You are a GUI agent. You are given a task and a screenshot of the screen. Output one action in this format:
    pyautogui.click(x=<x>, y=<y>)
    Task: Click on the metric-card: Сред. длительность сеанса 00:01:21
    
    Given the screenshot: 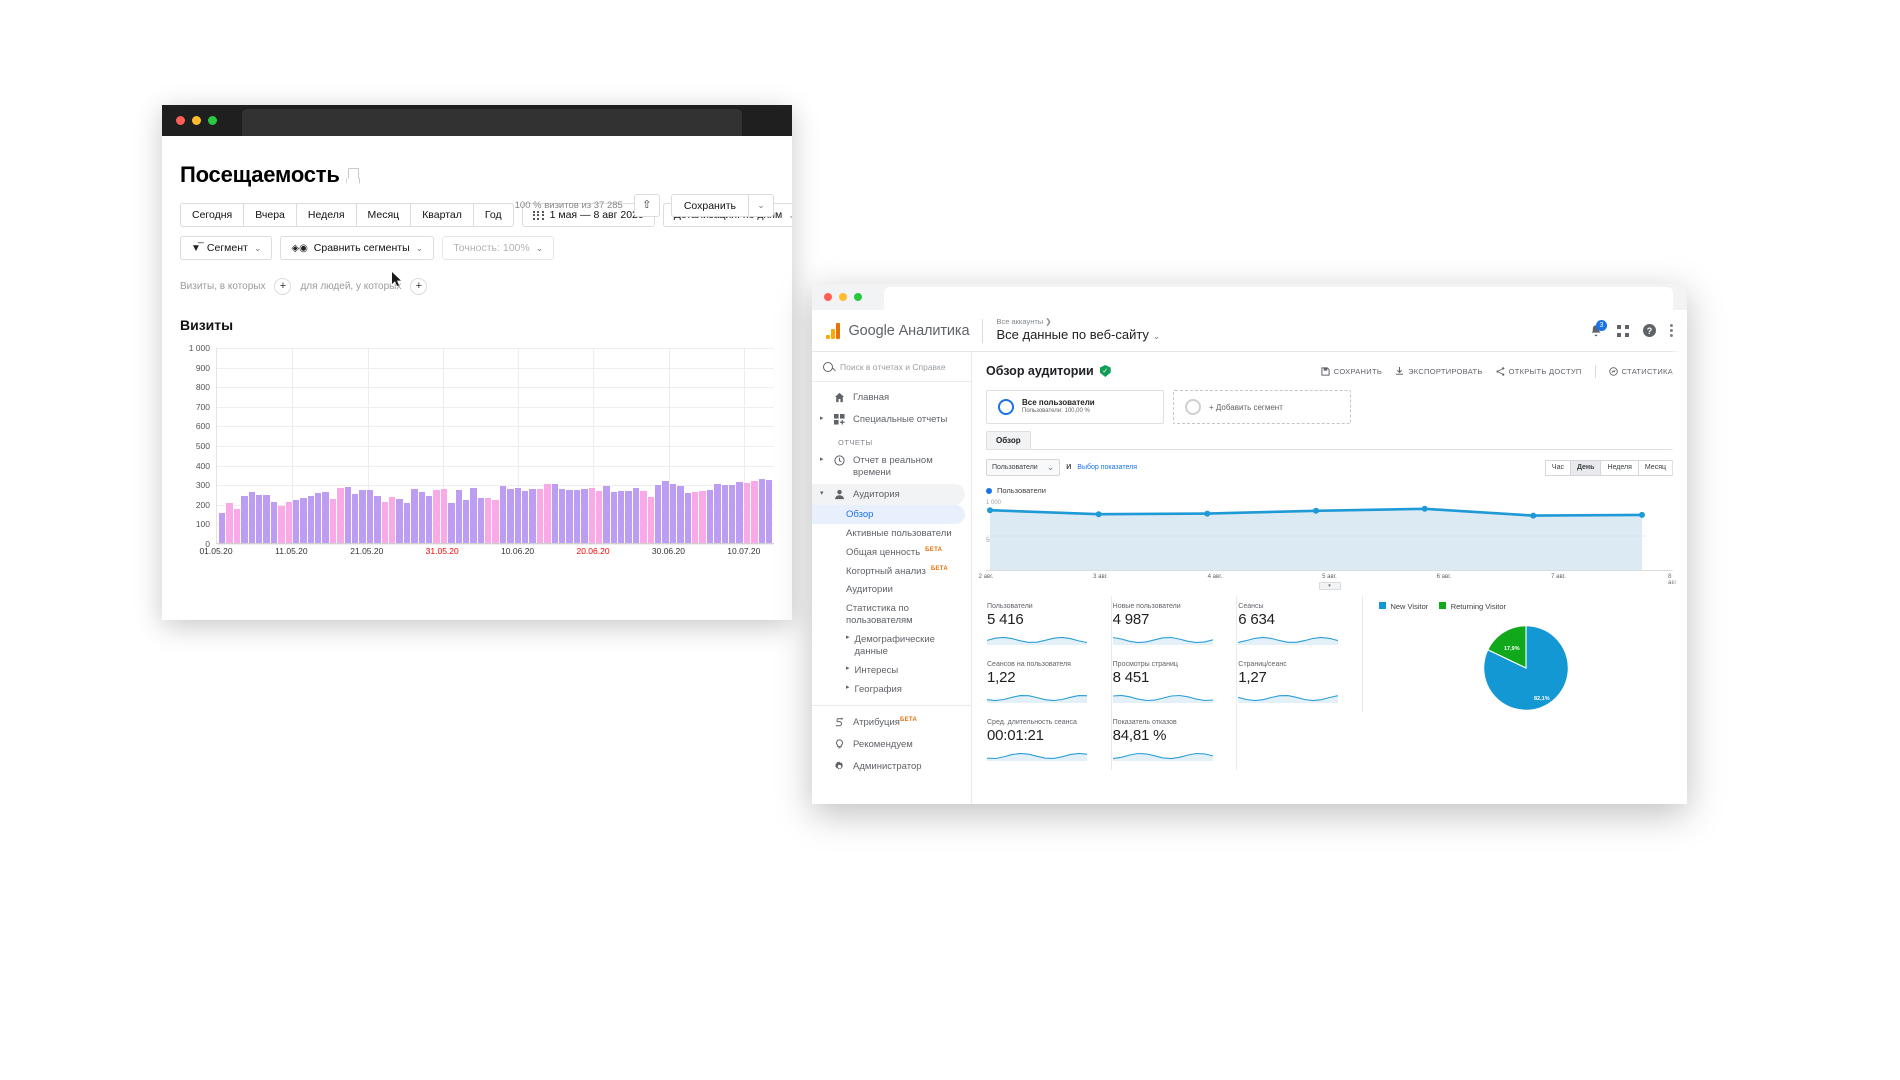 What is the action you would take?
    pyautogui.click(x=1049, y=741)
    